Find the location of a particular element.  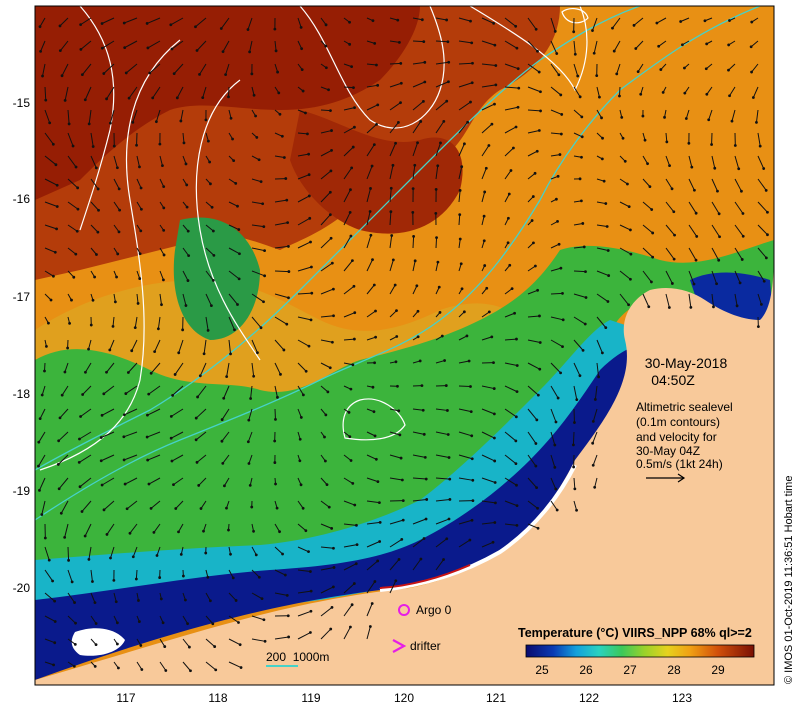

colorbar is located at coordinates (640, 651).